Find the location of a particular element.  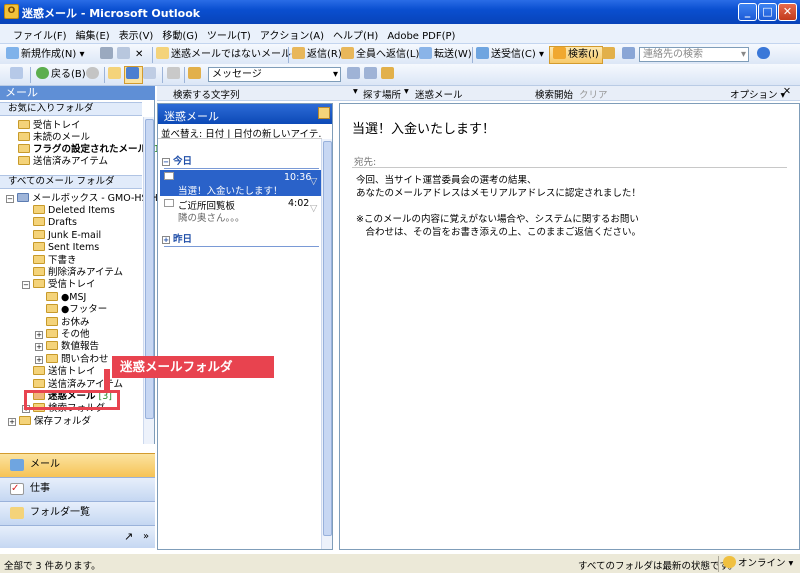

reply-all-button: 全員へ返信(L) is located at coordinates (380, 55).